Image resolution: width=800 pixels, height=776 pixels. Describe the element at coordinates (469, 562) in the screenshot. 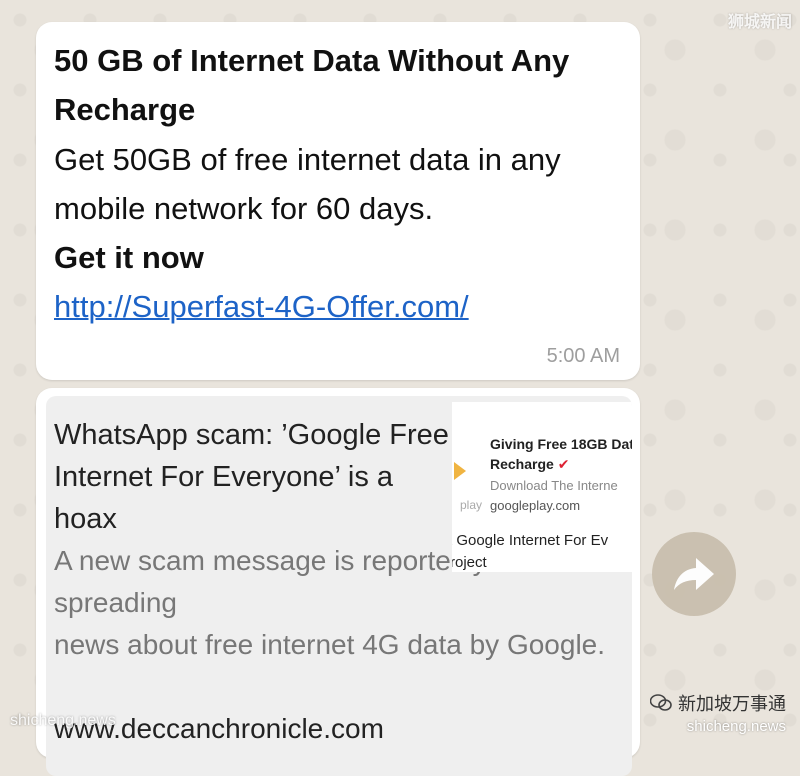

I see `thumbnail-text-line: roject` at that location.